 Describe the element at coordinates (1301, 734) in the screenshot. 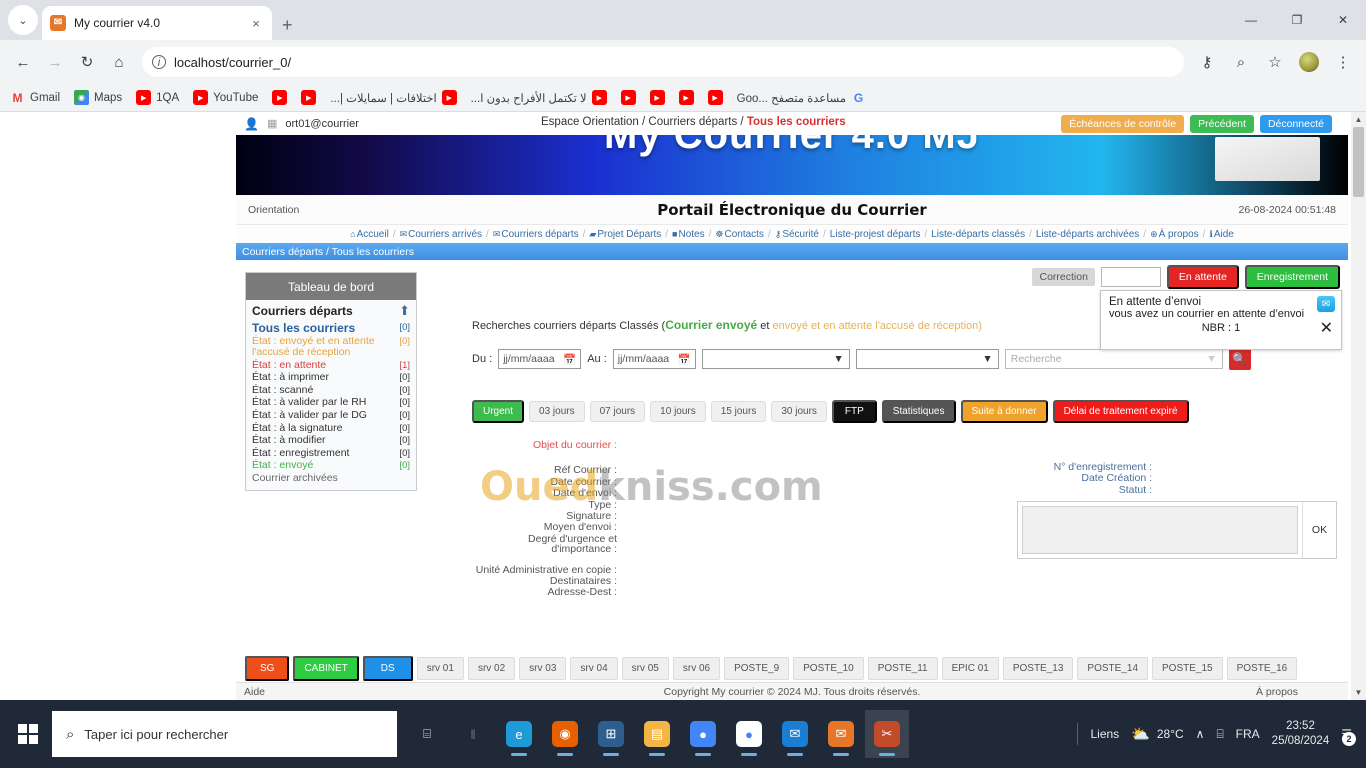

I see `clock: 23:52 25/08/2024` at that location.